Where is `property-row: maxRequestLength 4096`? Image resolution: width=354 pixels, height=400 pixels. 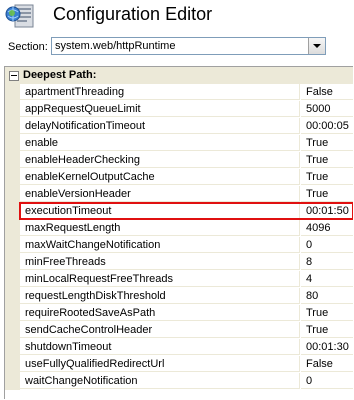 property-row: maxRequestLength 4096 is located at coordinates (179, 228).